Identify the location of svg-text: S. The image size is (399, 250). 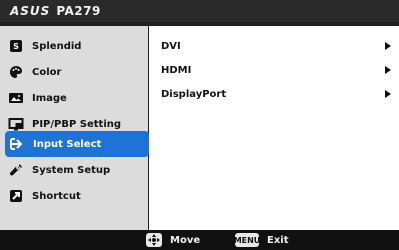
(16, 46).